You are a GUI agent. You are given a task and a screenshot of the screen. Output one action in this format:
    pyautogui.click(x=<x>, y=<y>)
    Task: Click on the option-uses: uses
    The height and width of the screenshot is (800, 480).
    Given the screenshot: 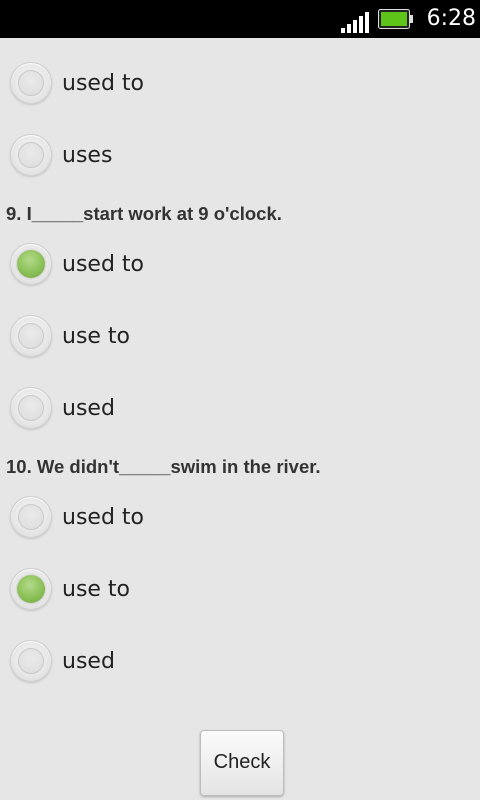 What is the action you would take?
    pyautogui.click(x=240, y=156)
    